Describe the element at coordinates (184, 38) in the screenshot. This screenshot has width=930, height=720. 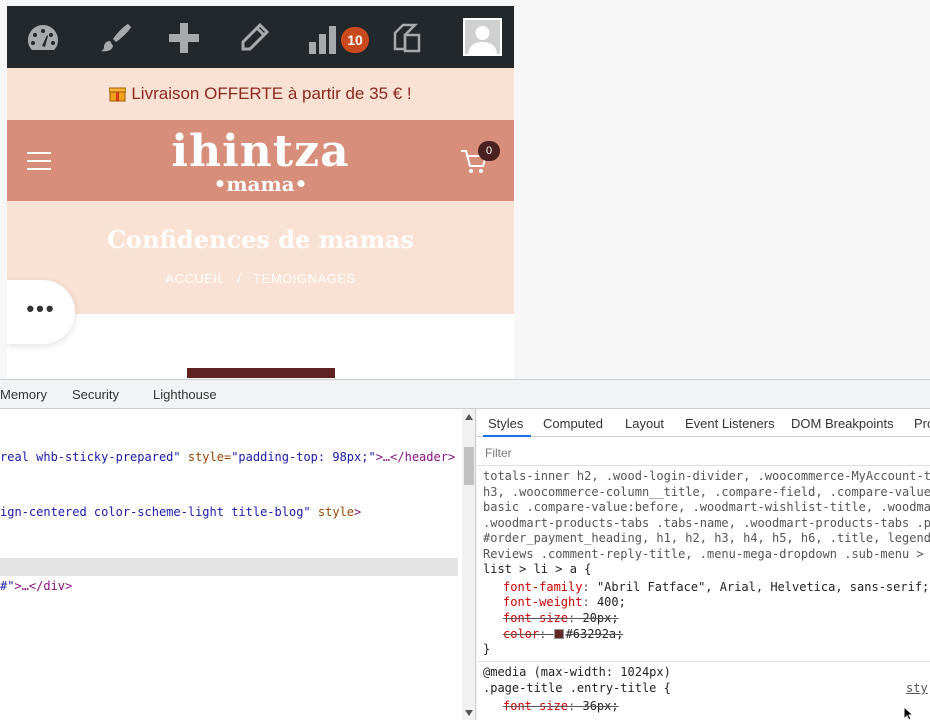
I see `plus-icon` at that location.